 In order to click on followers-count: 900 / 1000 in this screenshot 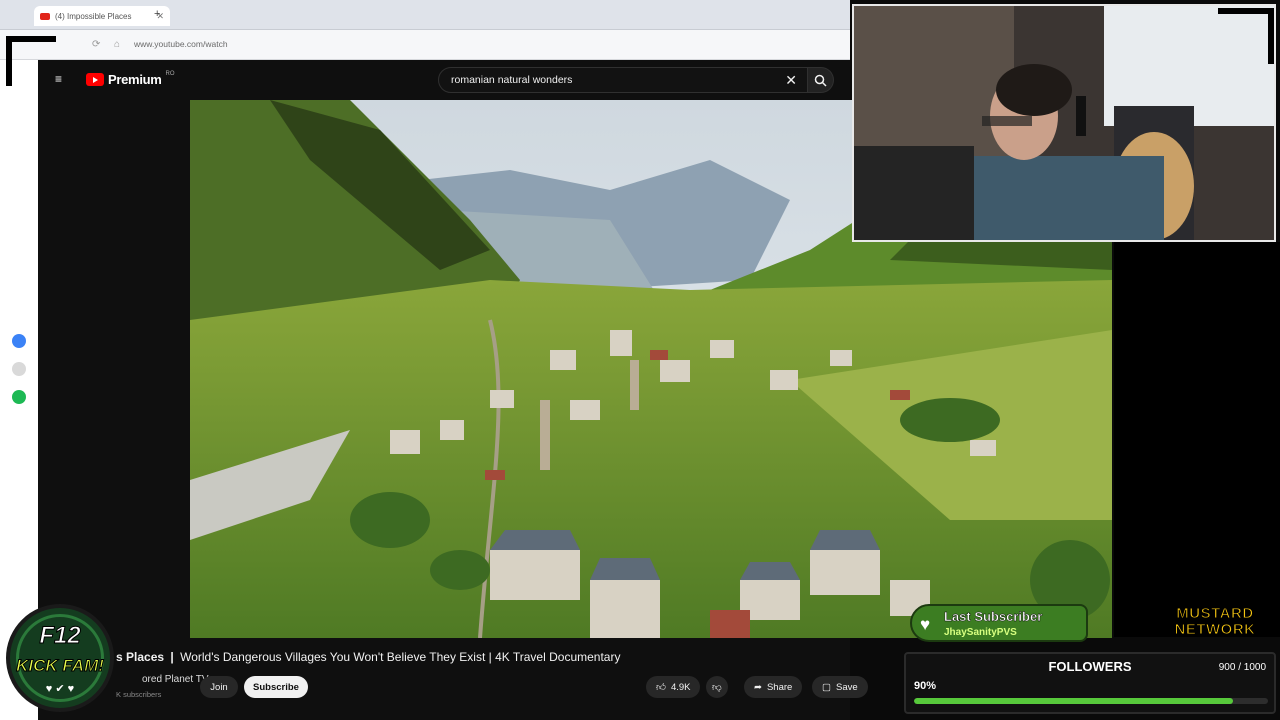, I will do `click(1242, 667)`.